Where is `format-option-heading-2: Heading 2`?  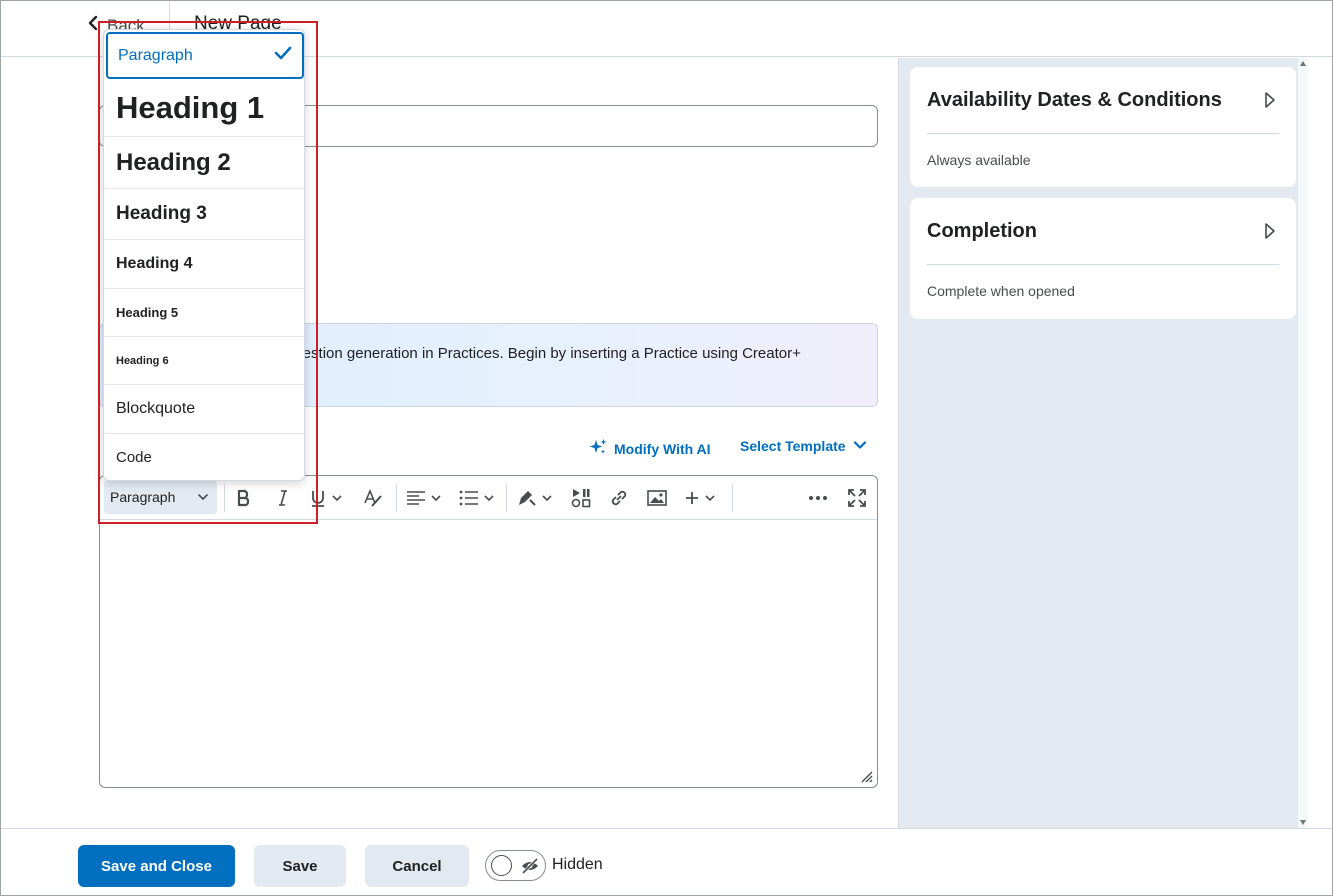
format-option-heading-2: Heading 2 is located at coordinates (204, 163).